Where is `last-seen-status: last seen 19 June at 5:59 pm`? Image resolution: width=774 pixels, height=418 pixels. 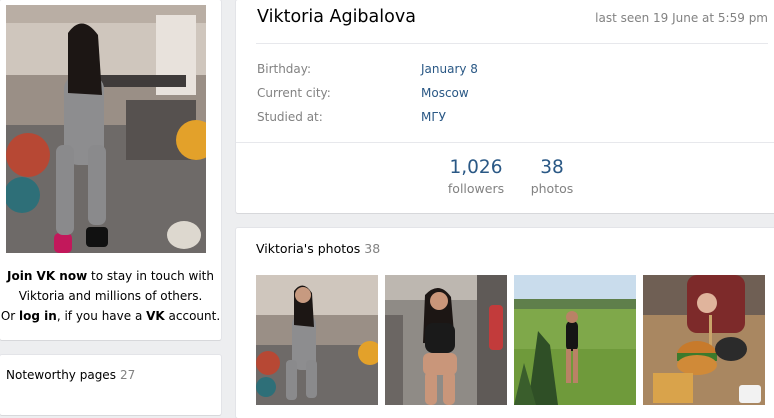 last-seen-status: last seen 19 June at 5:59 pm is located at coordinates (681, 18).